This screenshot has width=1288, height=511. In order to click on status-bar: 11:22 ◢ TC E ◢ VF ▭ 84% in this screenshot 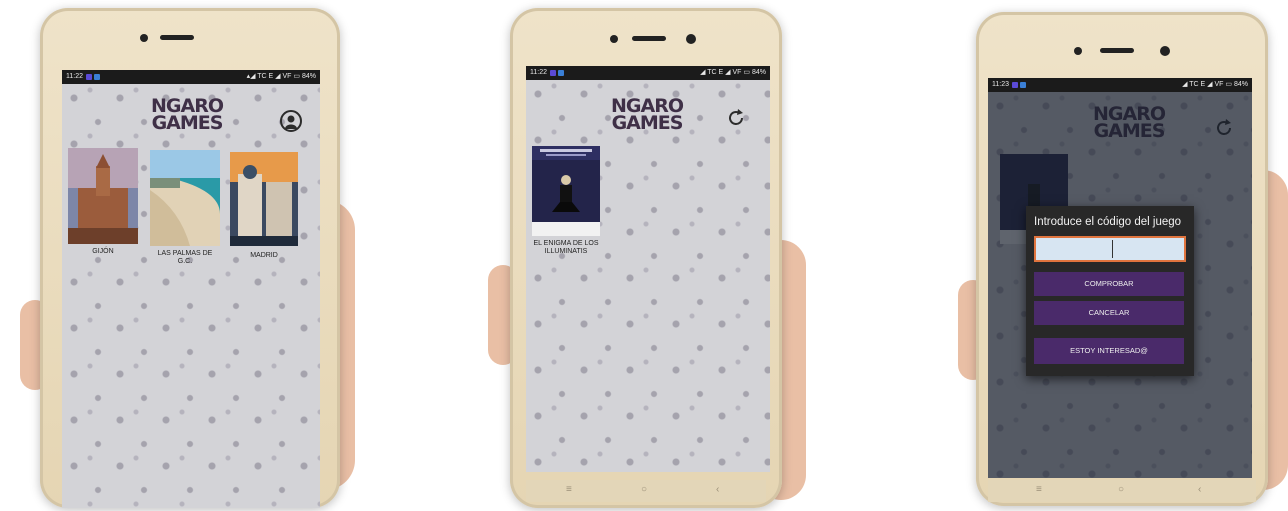, I will do `click(648, 73)`.